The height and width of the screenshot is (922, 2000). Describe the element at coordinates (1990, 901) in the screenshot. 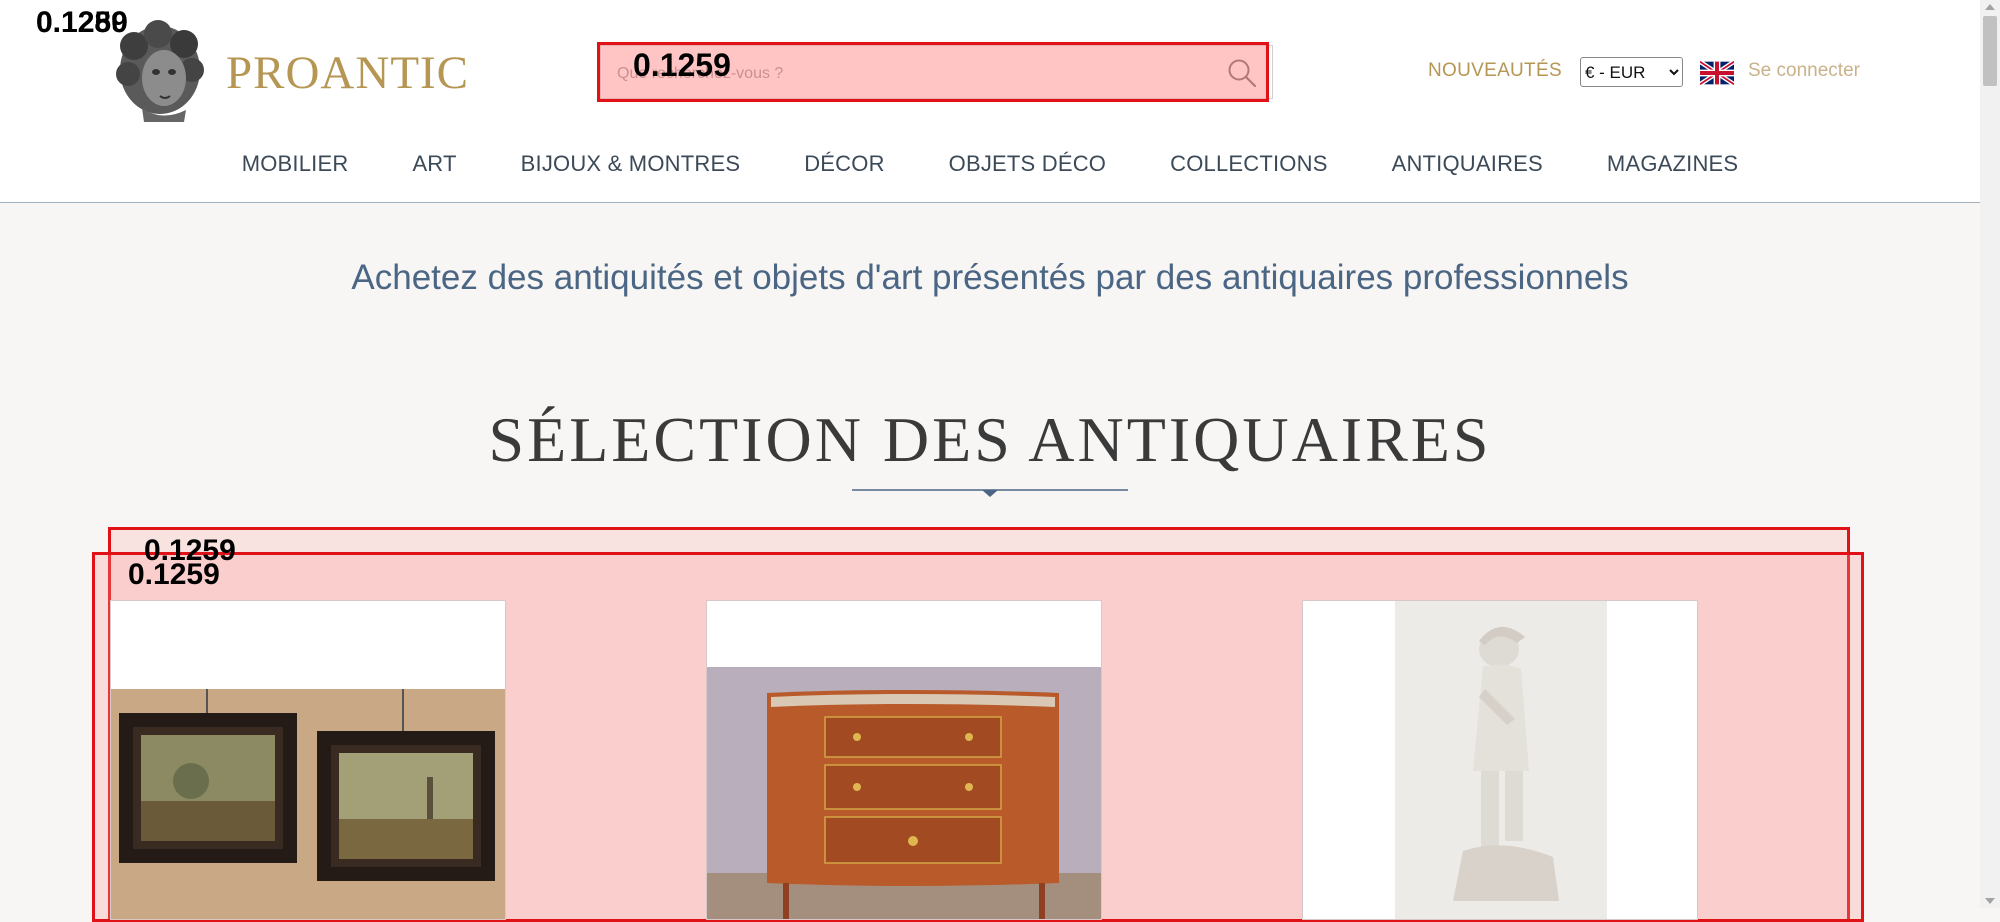

I see `scroll-down-icon` at that location.